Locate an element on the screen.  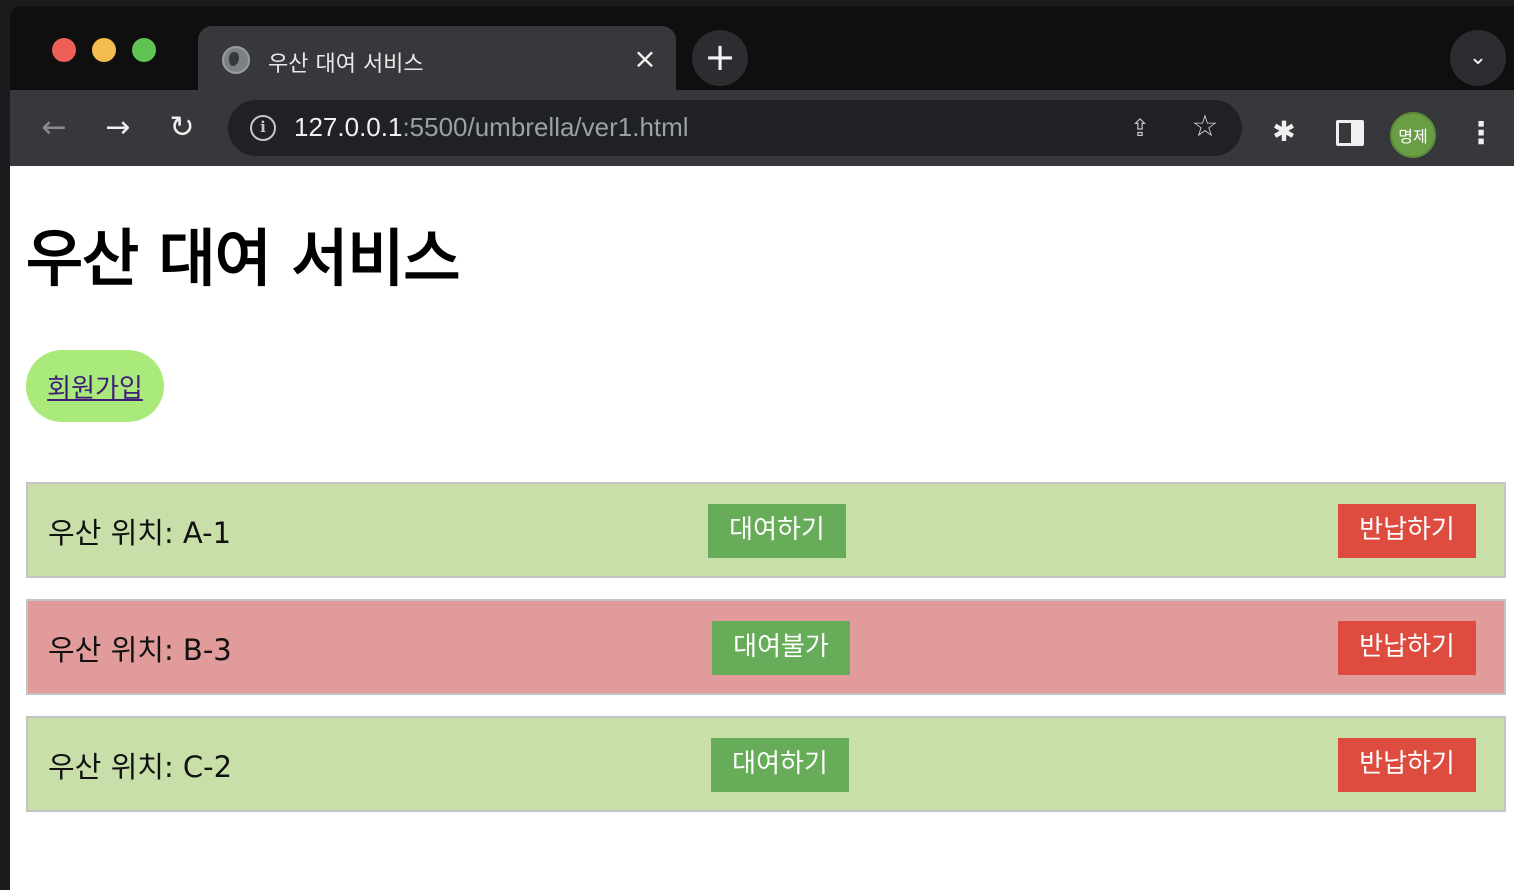
umbrella-row-c2: 우산 위치: C-2 대여하기 반납하기 is located at coordinates (766, 764).